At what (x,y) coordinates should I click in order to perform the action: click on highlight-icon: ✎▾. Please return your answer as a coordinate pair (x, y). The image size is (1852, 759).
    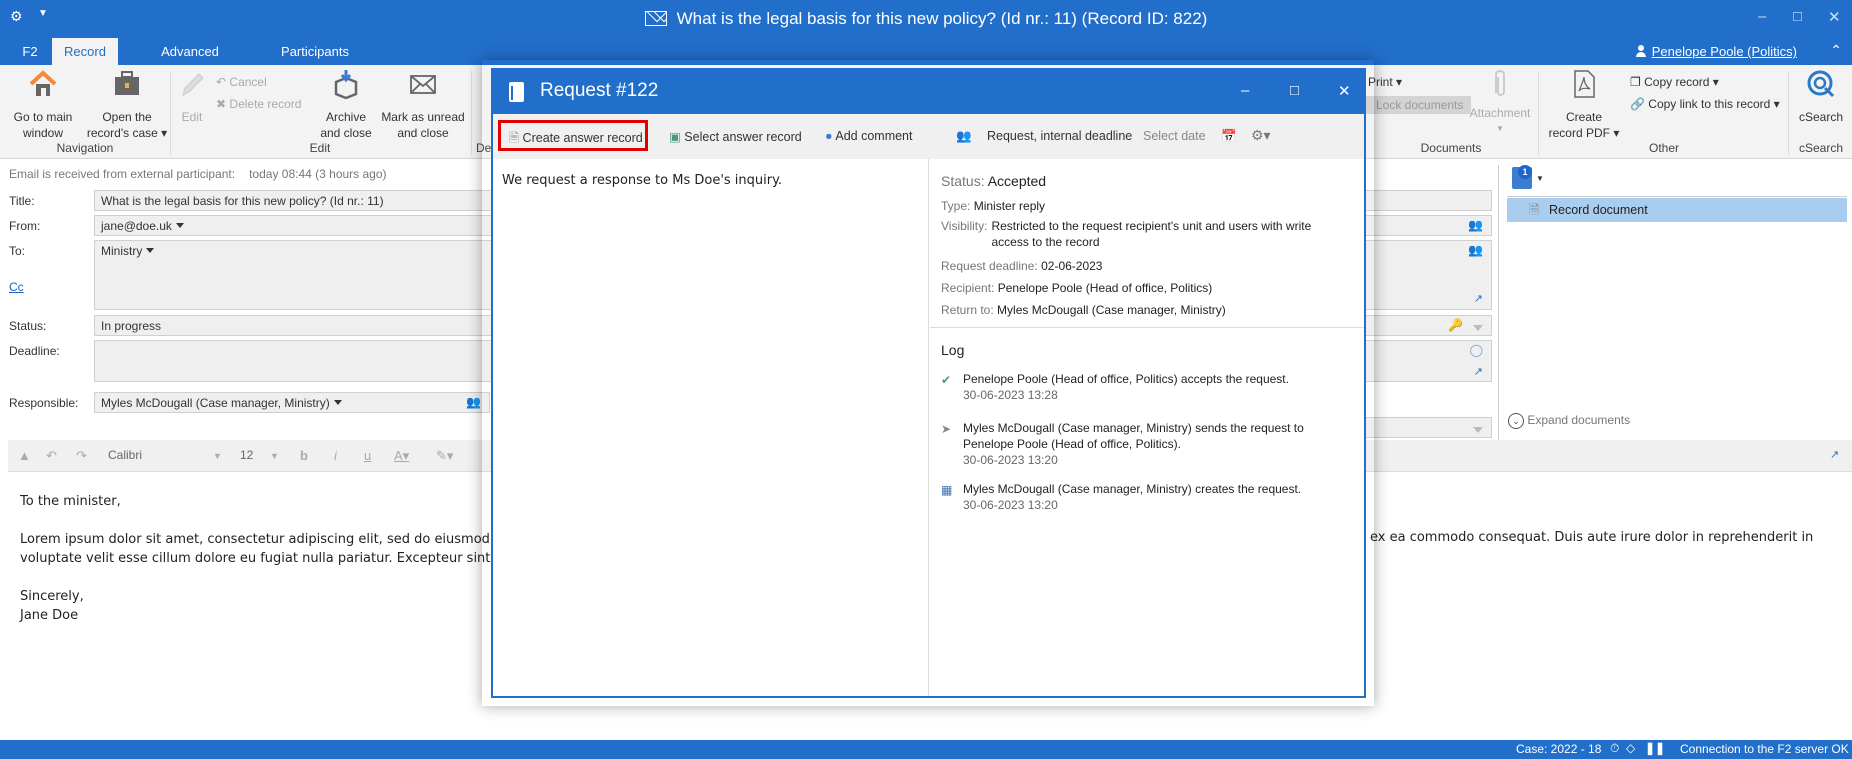
    Looking at the image, I should click on (444, 456).